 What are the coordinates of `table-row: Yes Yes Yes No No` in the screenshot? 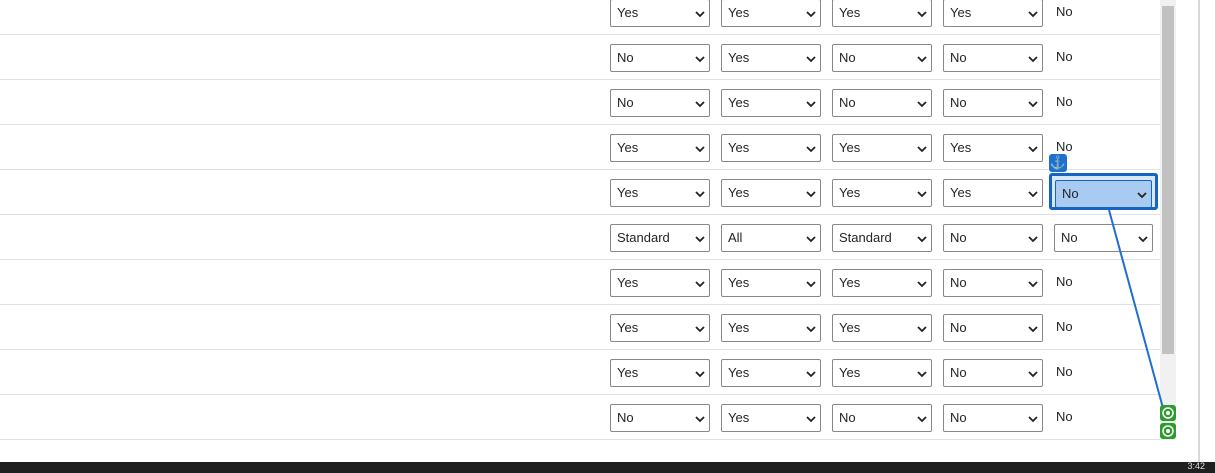 It's located at (580, 281).